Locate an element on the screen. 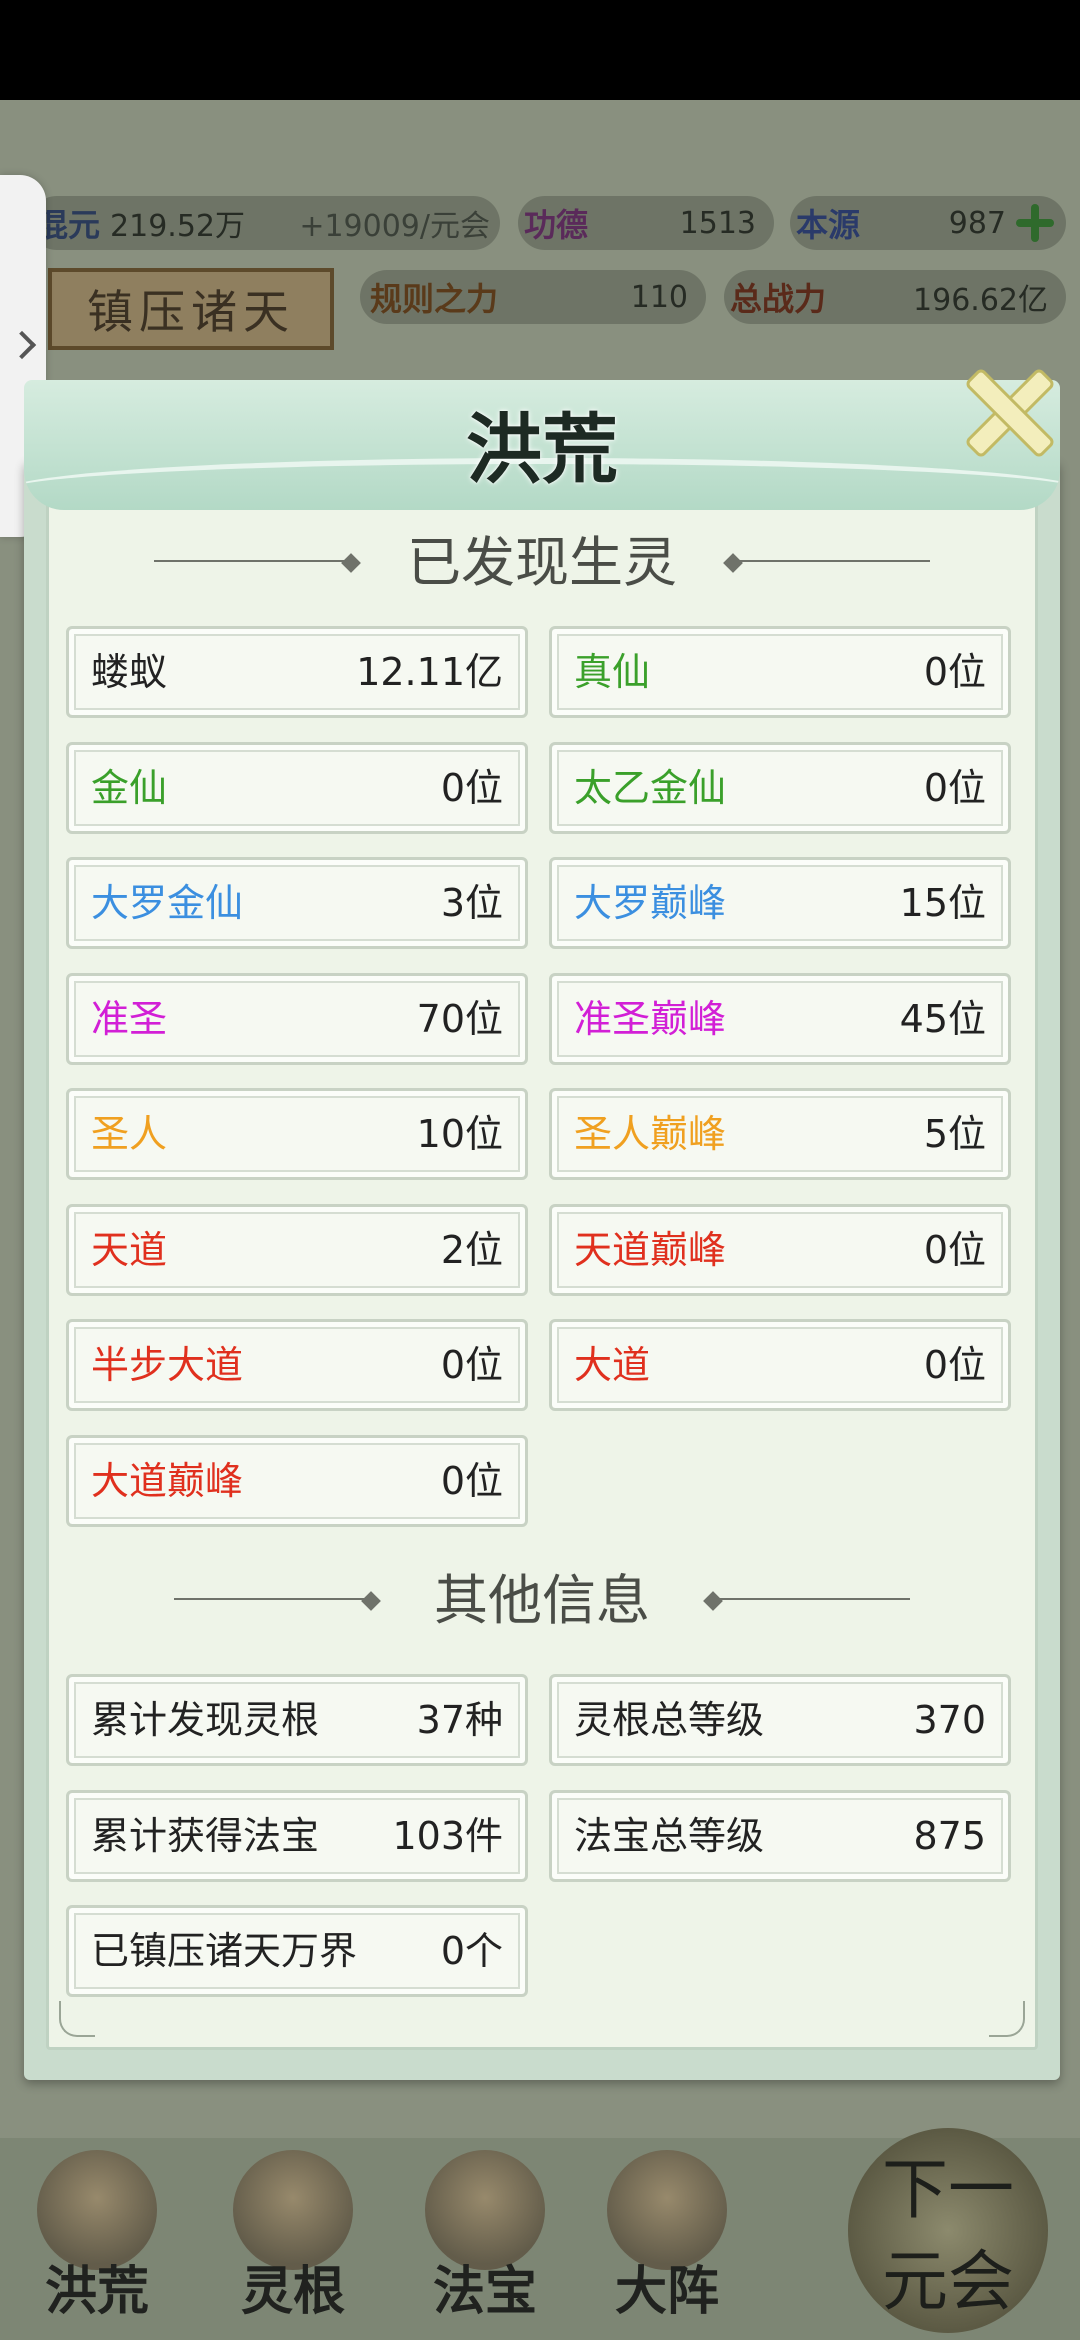 This screenshot has width=1080, height=2340. info-label: 已镇压诸天万界 is located at coordinates (224, 1951).